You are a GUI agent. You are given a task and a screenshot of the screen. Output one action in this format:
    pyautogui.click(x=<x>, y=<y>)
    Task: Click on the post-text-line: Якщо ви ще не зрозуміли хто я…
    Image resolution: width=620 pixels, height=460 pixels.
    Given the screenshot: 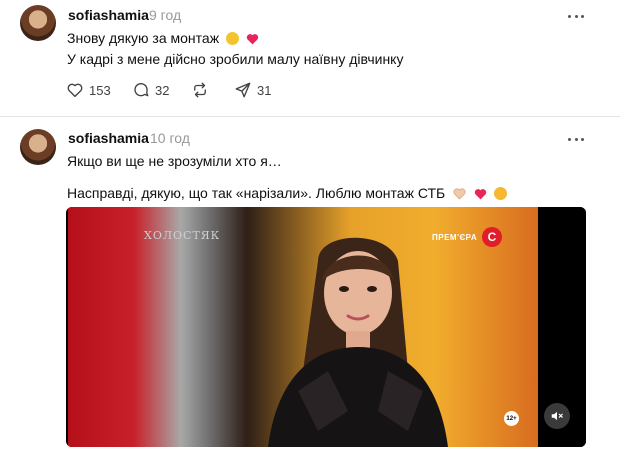 What is the action you would take?
    pyautogui.click(x=174, y=161)
    